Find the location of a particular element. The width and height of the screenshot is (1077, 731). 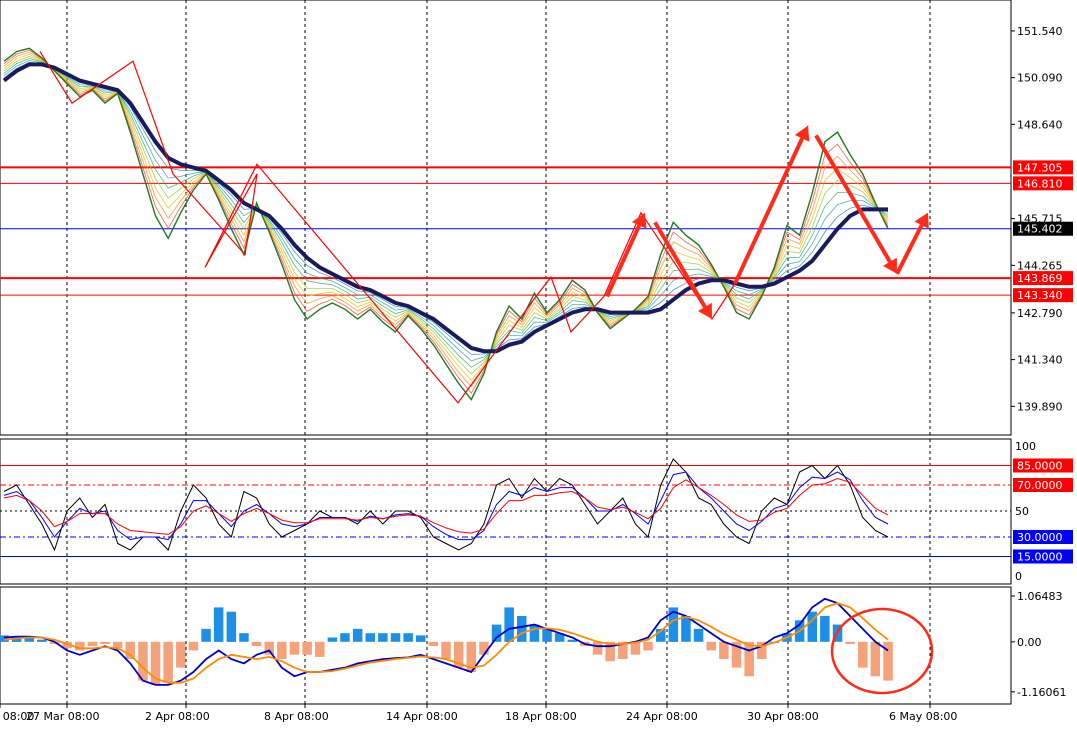

current-price-label: 145.402 is located at coordinates (1040, 229).